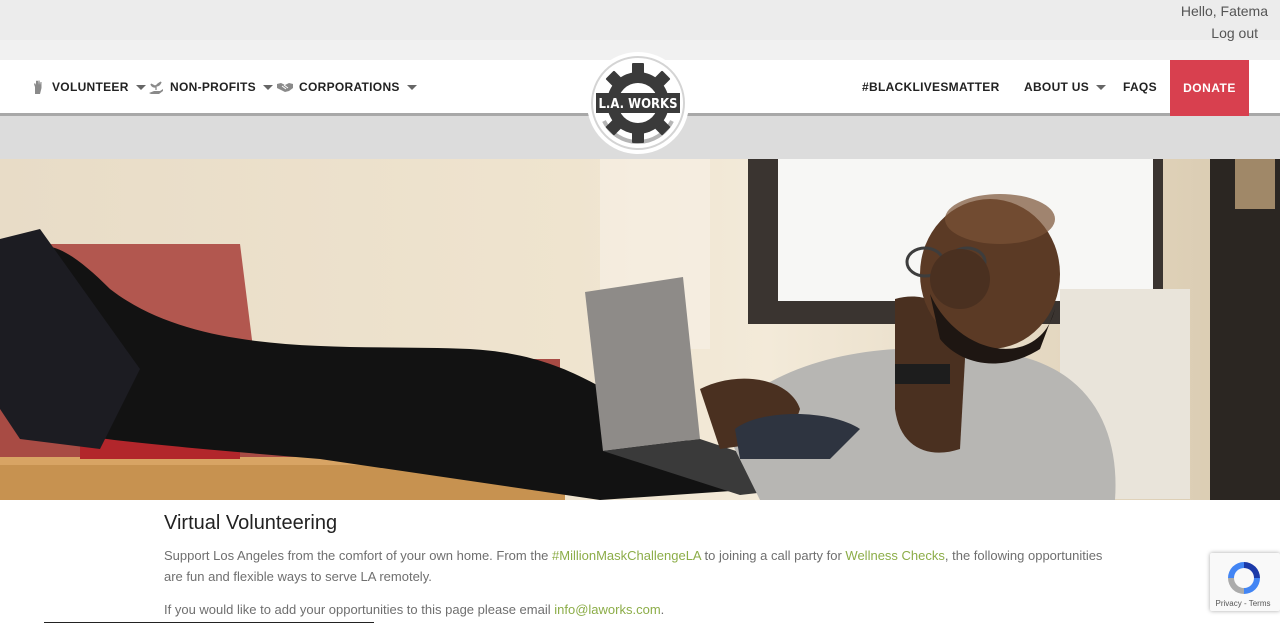 The height and width of the screenshot is (625, 1280). What do you see at coordinates (773, 555) in the screenshot?
I see `intro-text-2: to joining a call party for` at bounding box center [773, 555].